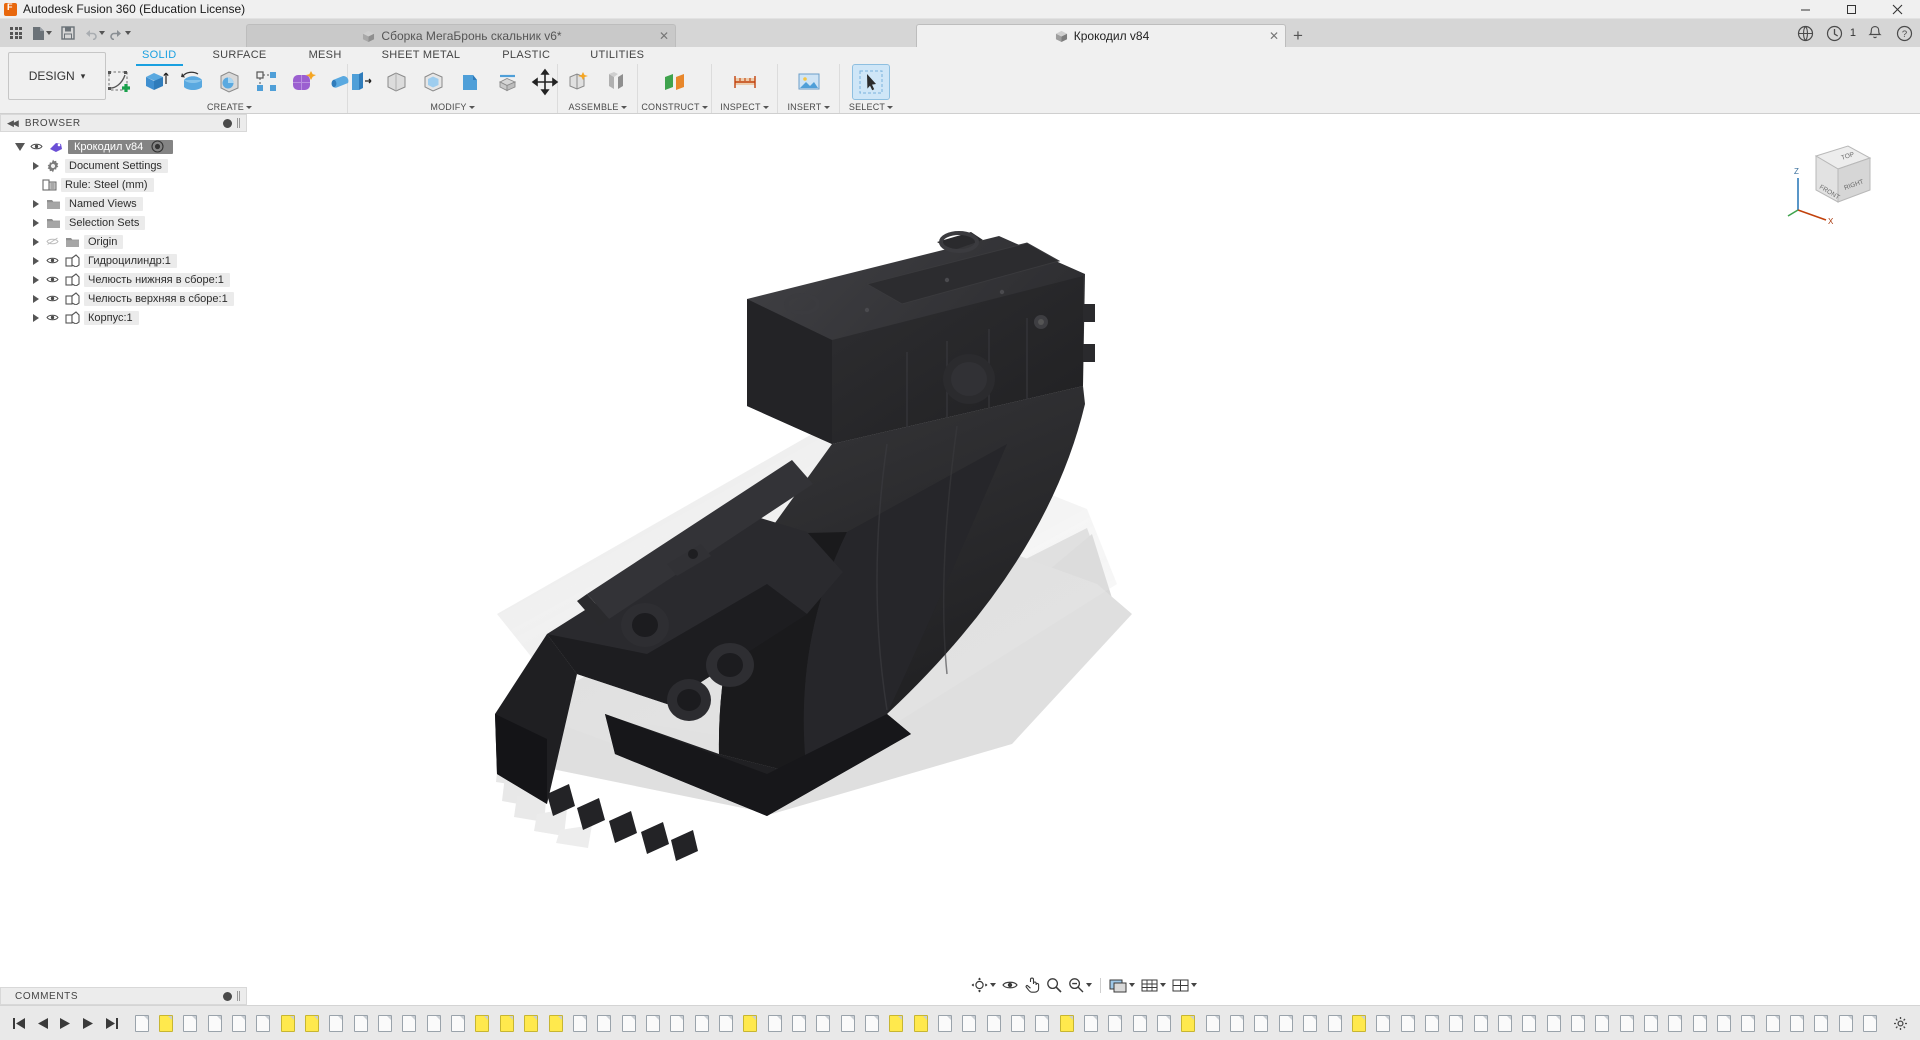  Describe the element at coordinates (123, 241) in the screenshot. I see `tree-item-origin: Origin` at that location.